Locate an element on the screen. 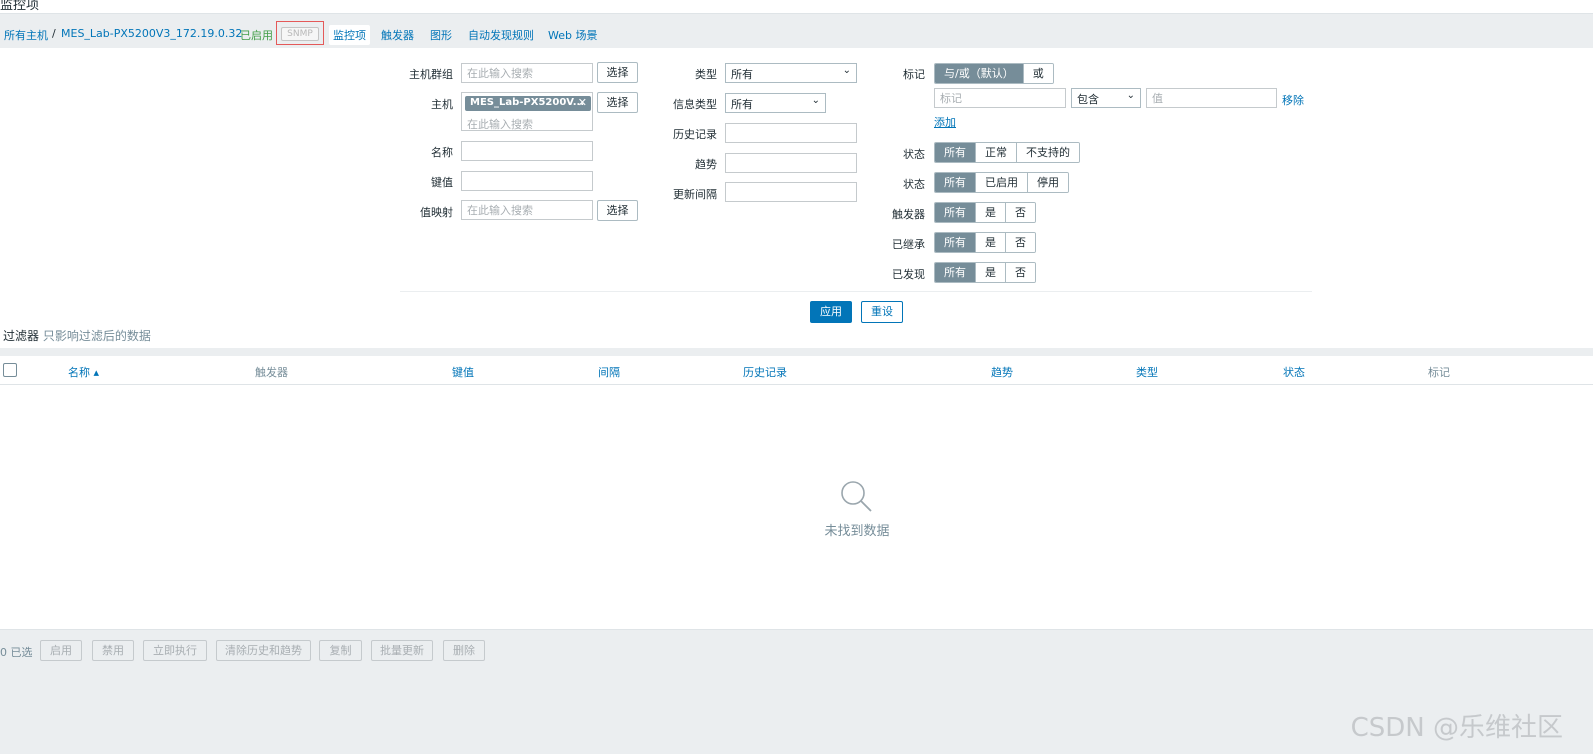 This screenshot has width=1593, height=754. valuemap-label: 值映射 is located at coordinates (436, 212).